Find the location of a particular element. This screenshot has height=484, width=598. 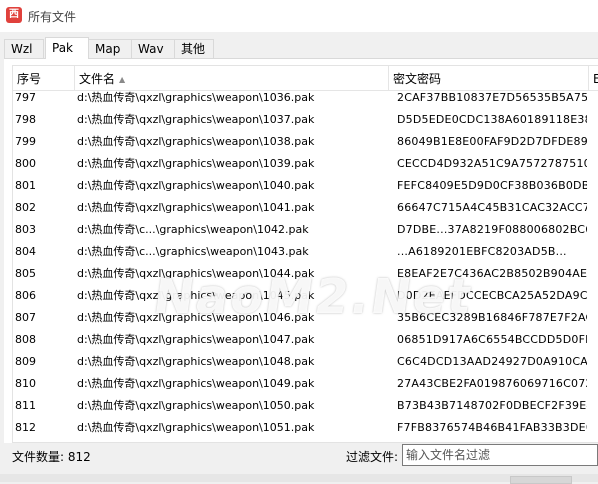

tab-pak: Pak is located at coordinates (67, 48).